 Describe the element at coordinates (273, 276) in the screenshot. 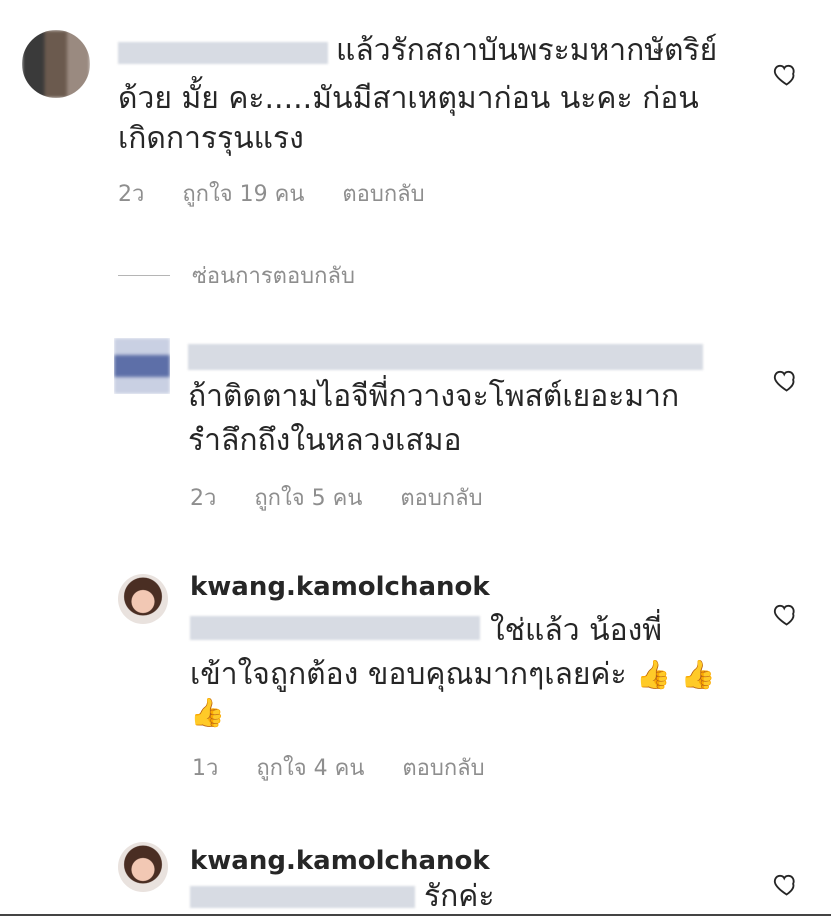

I see `hide-replies-label: ซ่อนการตอบกลับ` at that location.